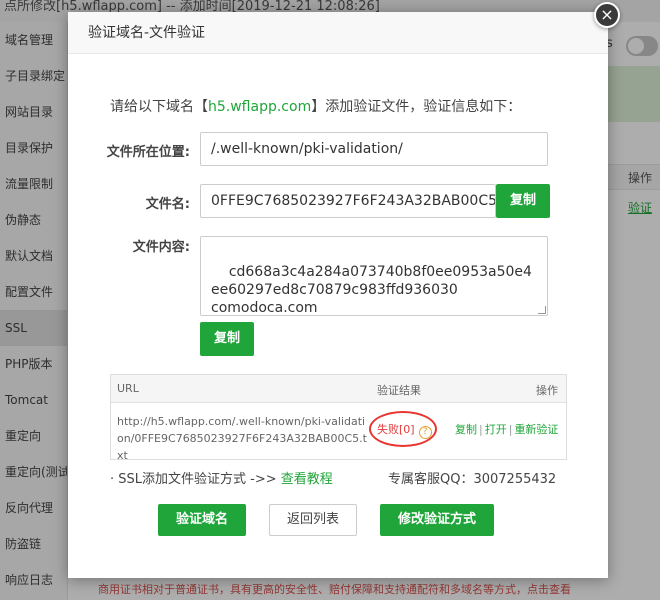 The height and width of the screenshot is (600, 660). Describe the element at coordinates (437, 520) in the screenshot. I see `change-method-button: 修改验证方式` at that location.